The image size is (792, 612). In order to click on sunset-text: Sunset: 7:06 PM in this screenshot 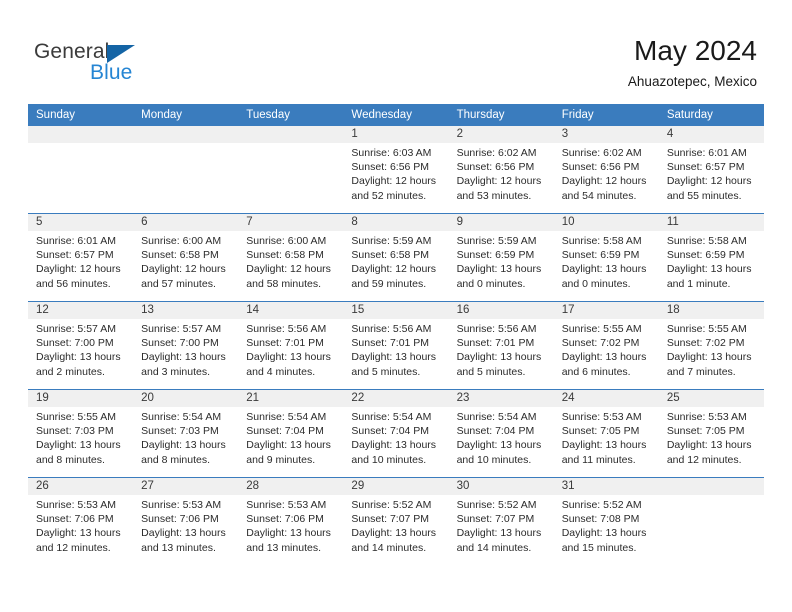, I will do `click(285, 519)`.